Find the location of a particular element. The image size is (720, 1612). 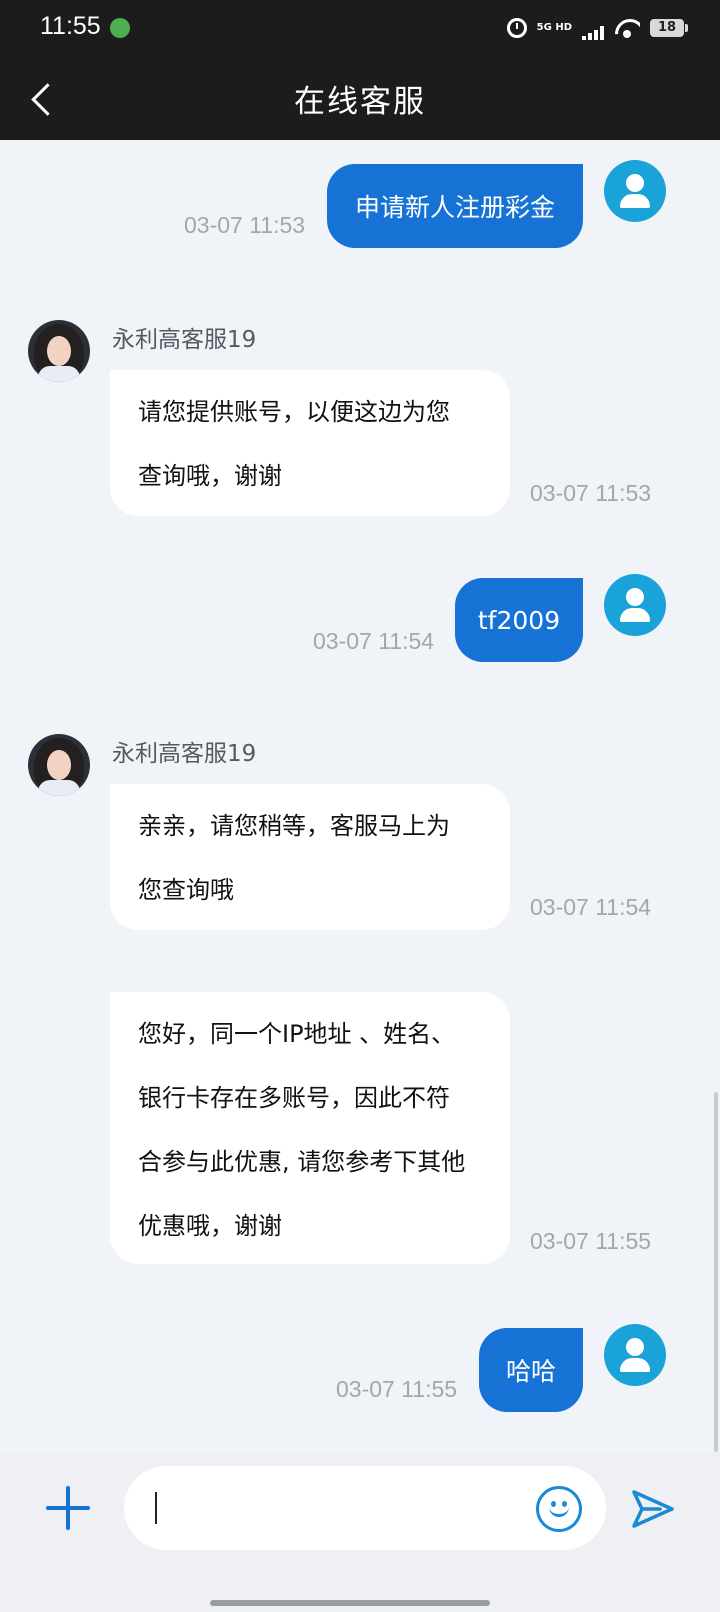

message-bubble: tf2009 is located at coordinates (519, 620).